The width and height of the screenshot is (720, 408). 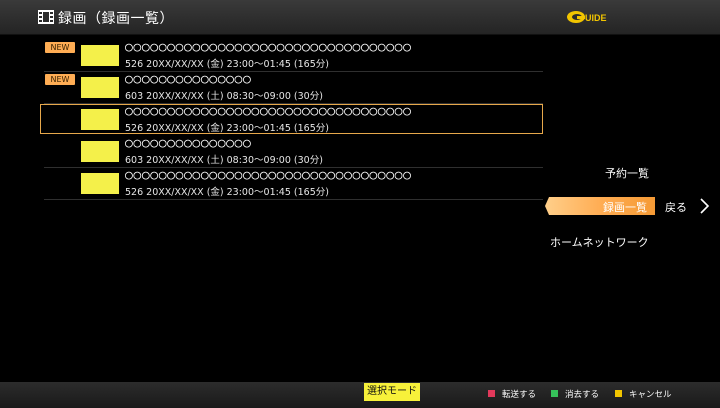 What do you see at coordinates (519, 395) in the screenshot?
I see `hint-label: 転送する` at bounding box center [519, 395].